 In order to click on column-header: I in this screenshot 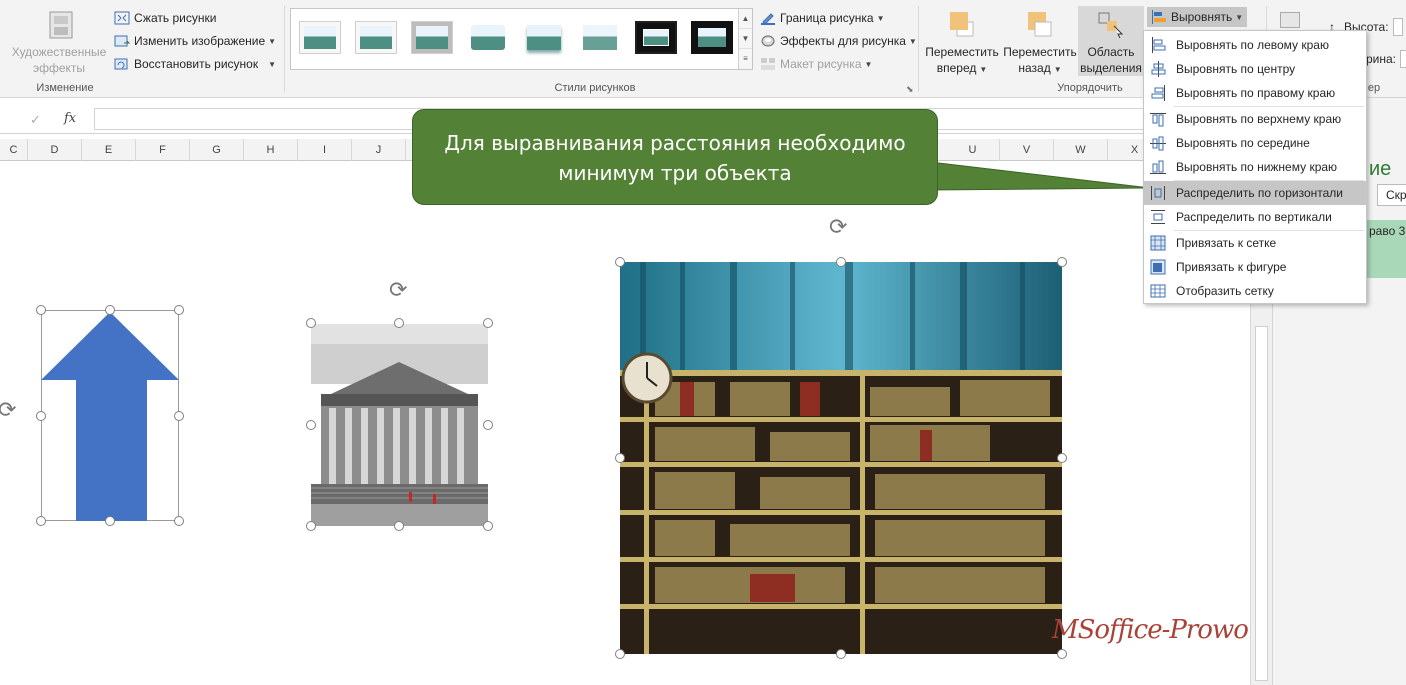, I will do `click(325, 150)`.